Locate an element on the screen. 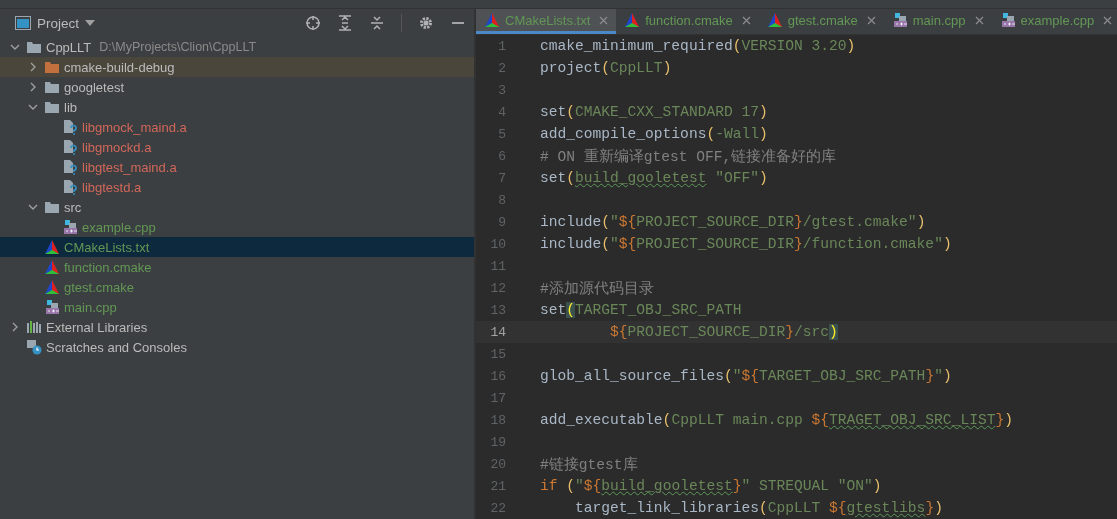 This screenshot has width=1117, height=519. tree-row: libgmock_maind.a is located at coordinates (237, 127).